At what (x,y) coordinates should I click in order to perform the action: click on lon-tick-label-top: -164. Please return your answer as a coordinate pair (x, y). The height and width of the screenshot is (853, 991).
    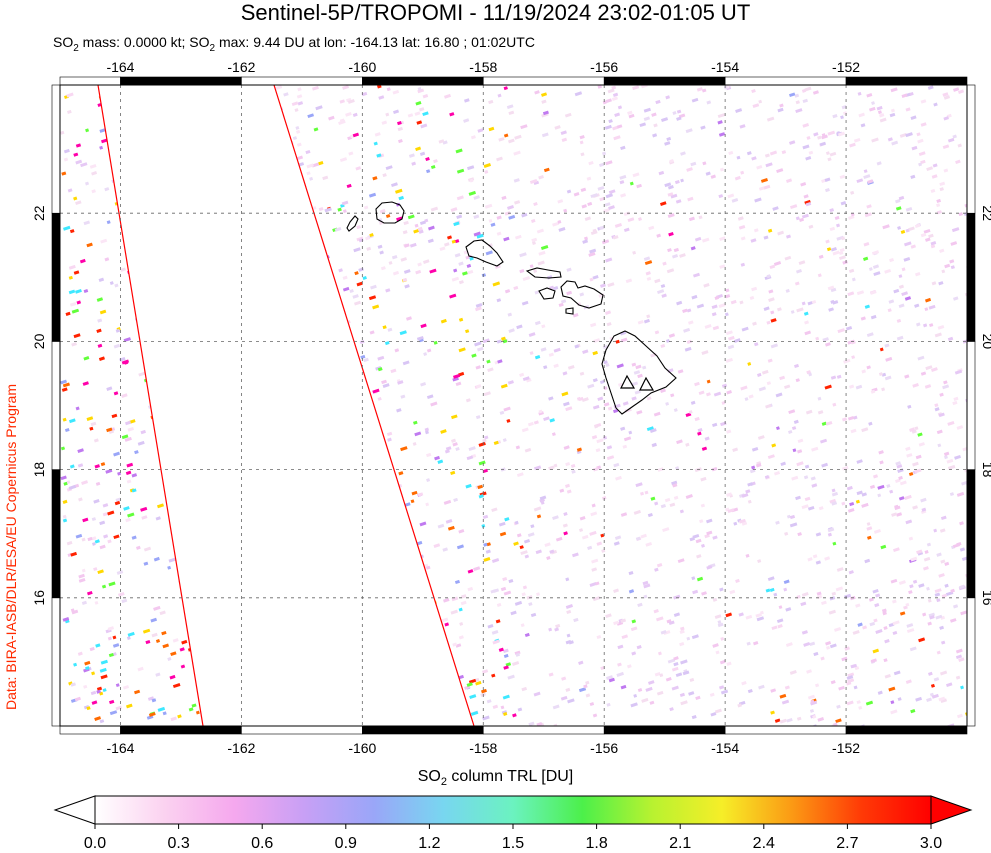
    Looking at the image, I should click on (120, 67).